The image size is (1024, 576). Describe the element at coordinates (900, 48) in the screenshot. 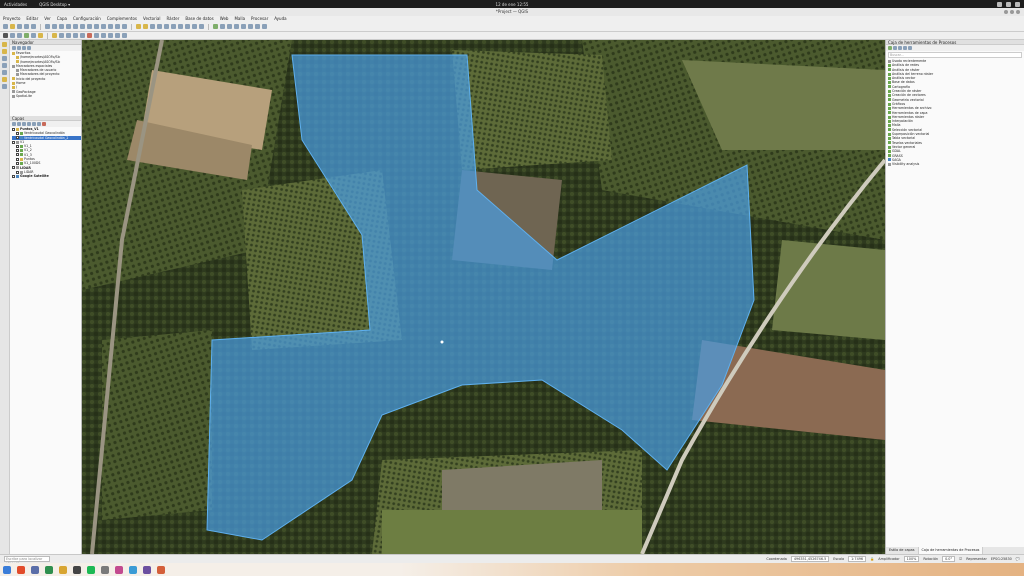

I see `results-icon` at that location.